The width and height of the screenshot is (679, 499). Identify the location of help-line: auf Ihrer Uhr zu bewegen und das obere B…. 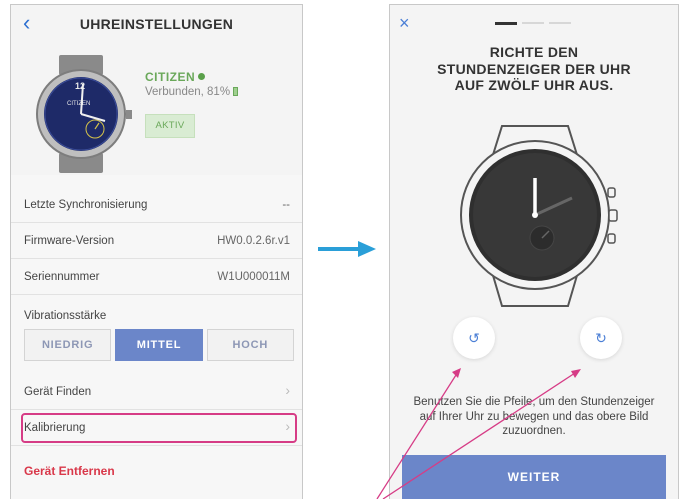
(534, 416).